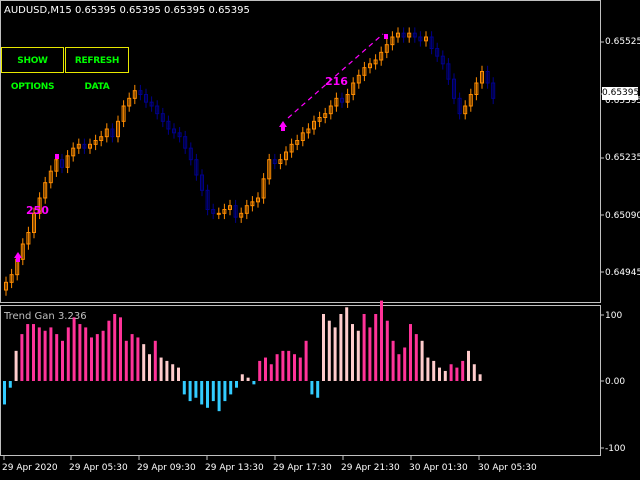  What do you see at coordinates (370, 468) in the screenshot?
I see `time-label: 29 Apr 21:30` at bounding box center [370, 468].